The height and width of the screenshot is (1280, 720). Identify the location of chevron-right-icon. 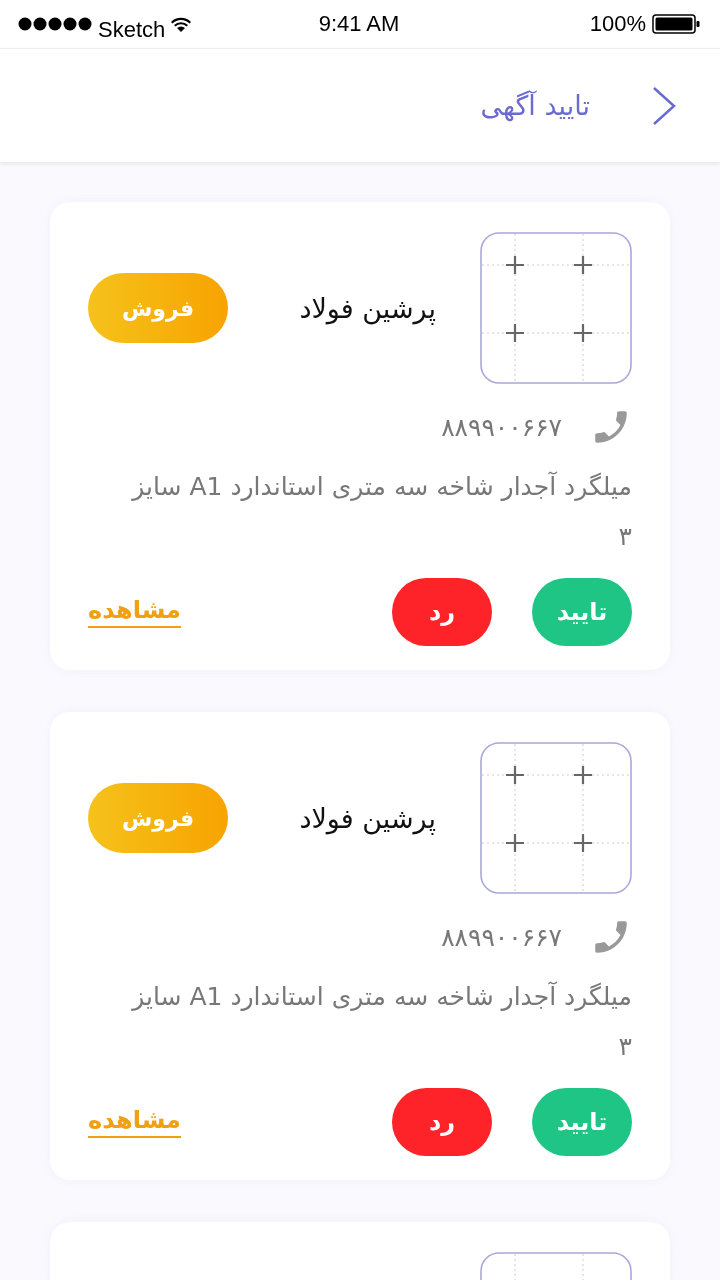
(664, 105).